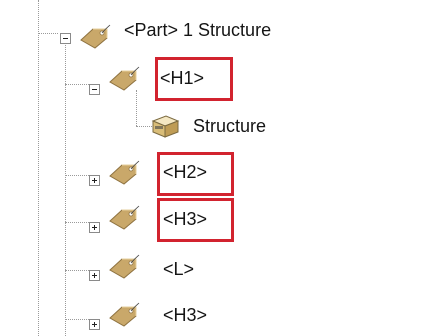 Image resolution: width=421 pixels, height=336 pixels. Describe the element at coordinates (229, 126) in the screenshot. I see `tree-item-label-structure: Structure` at that location.